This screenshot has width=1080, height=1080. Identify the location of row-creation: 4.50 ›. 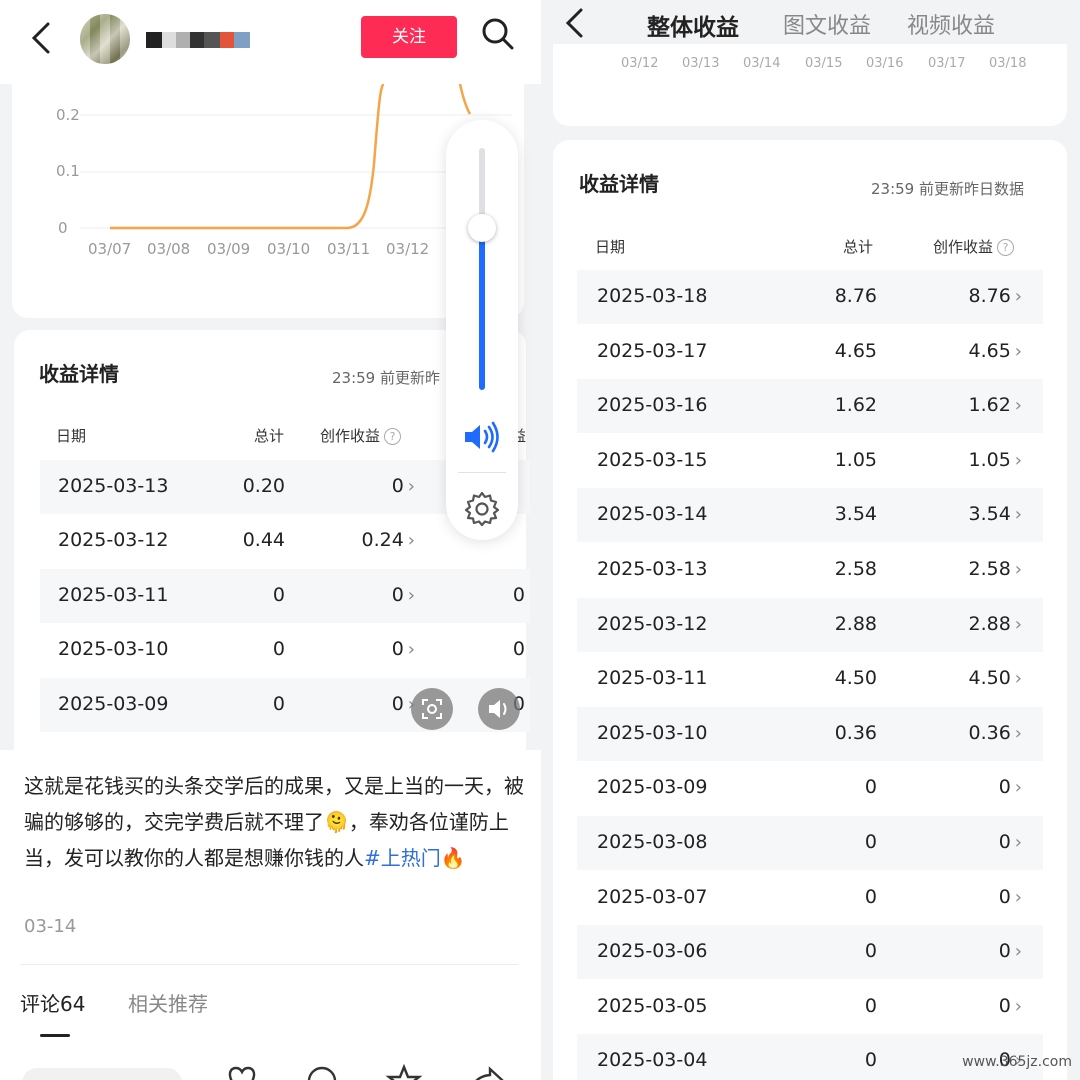
(974, 678).